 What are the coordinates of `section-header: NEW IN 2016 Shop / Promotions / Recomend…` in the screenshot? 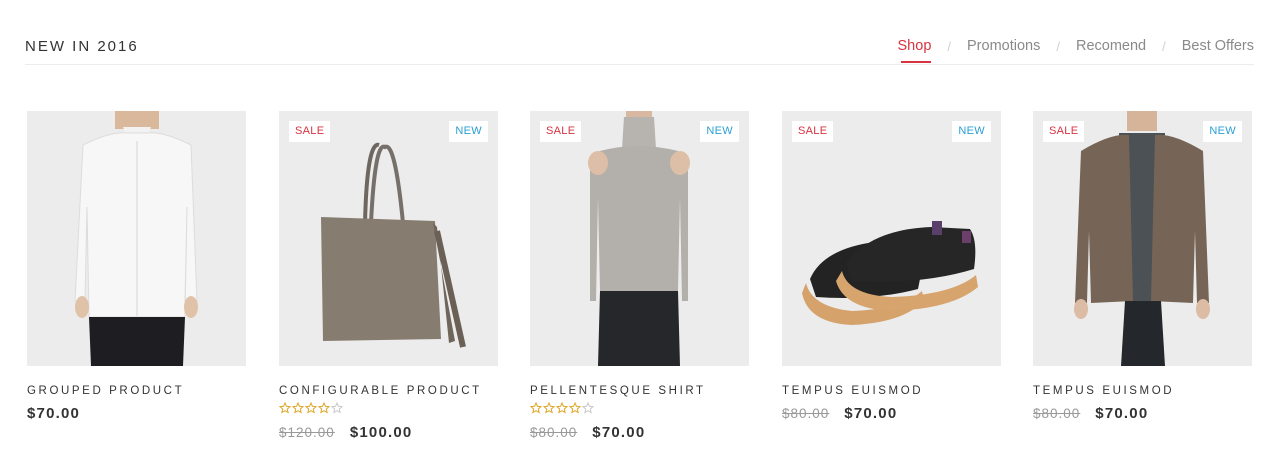 It's located at (639, 32).